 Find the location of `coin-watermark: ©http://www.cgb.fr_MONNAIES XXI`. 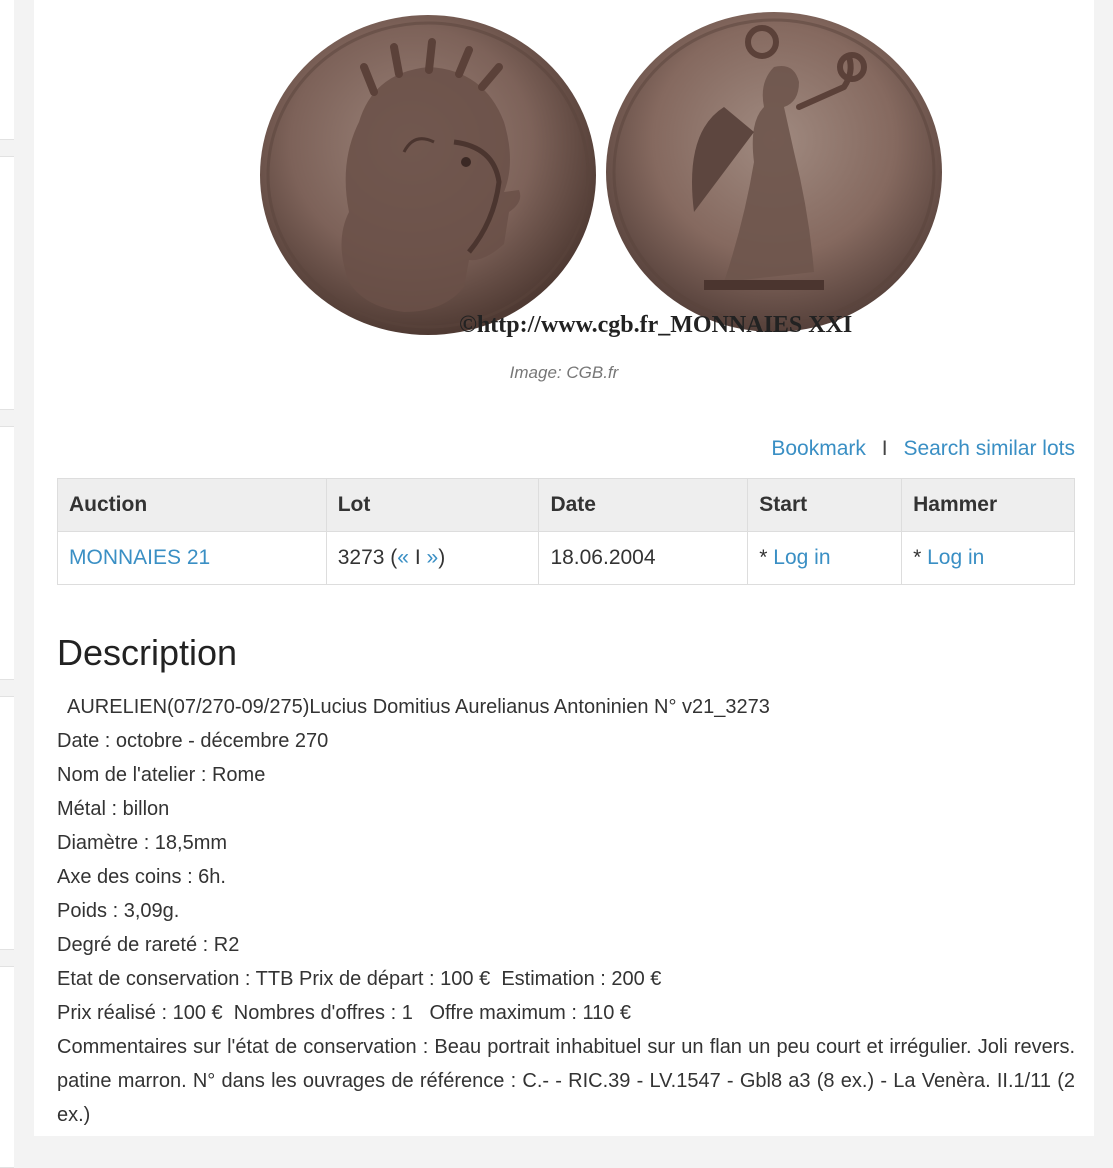

coin-watermark: ©http://www.cgb.fr_MONNAIES XXI is located at coordinates (655, 325).